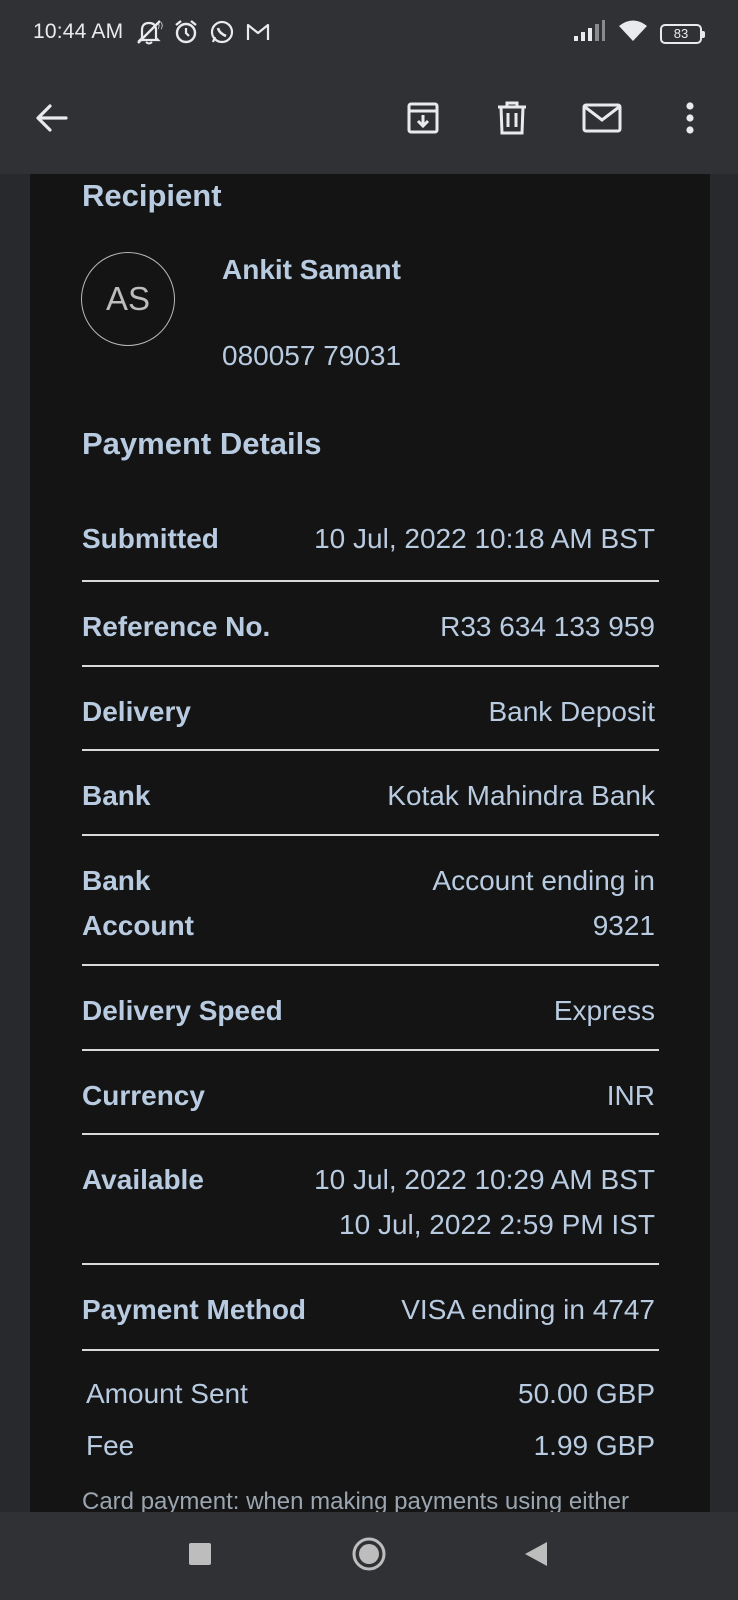 Image resolution: width=738 pixels, height=1600 pixels. I want to click on row-value-line: 10 Jul, 2022 2:59 PM IST, so click(497, 1224).